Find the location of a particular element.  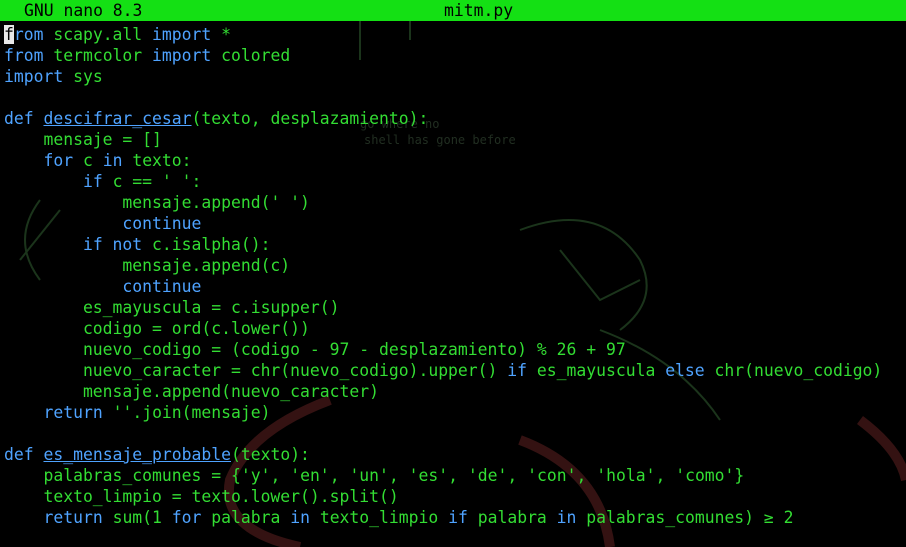

code-token: 'es' is located at coordinates (428, 475).